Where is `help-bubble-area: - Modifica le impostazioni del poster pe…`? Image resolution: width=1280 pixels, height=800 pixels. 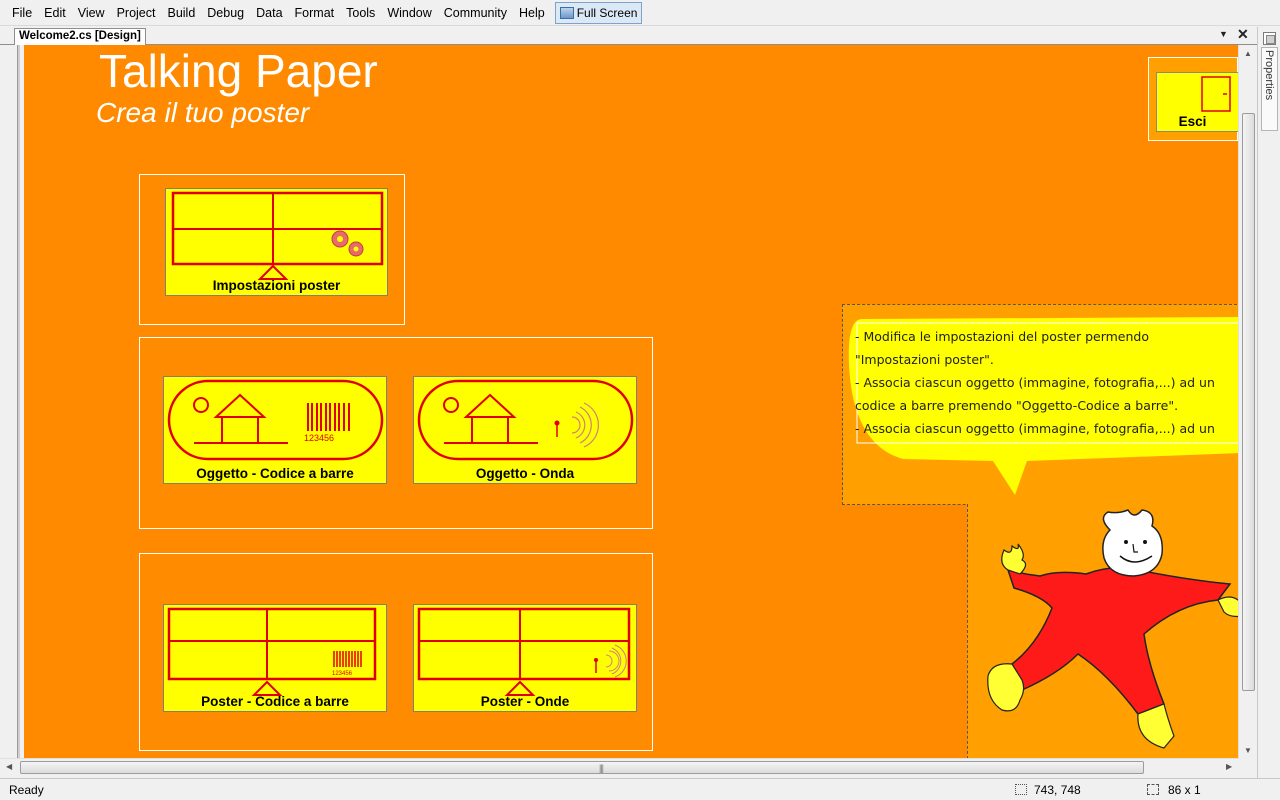
help-bubble-area: - Modifica le impostazioni del poster pe… is located at coordinates (1040, 404).